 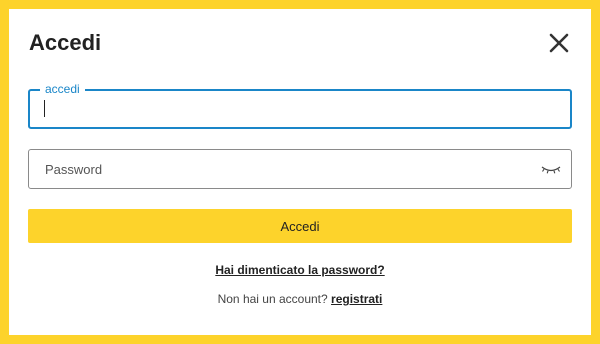 I want to click on username-label: accedi, so click(x=62, y=89).